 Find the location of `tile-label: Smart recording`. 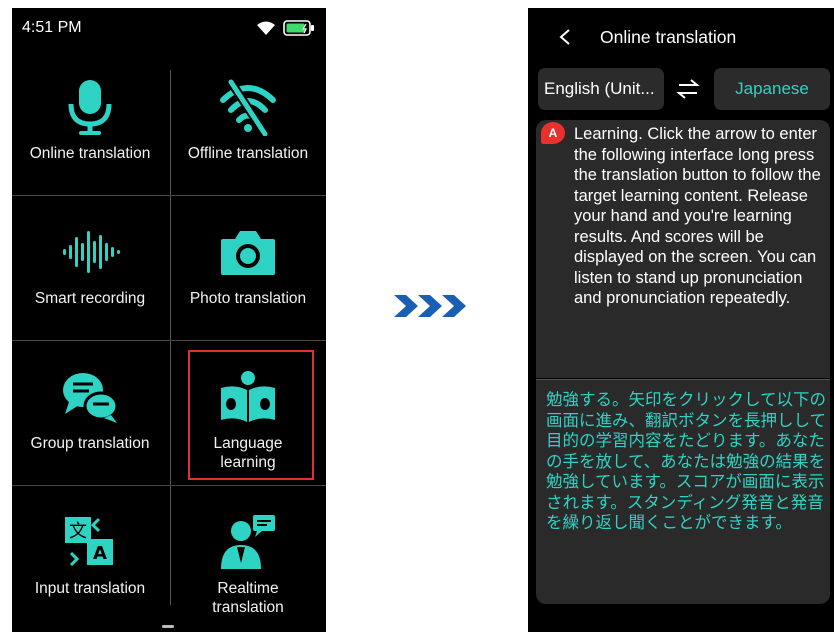

tile-label: Smart recording is located at coordinates (90, 298).